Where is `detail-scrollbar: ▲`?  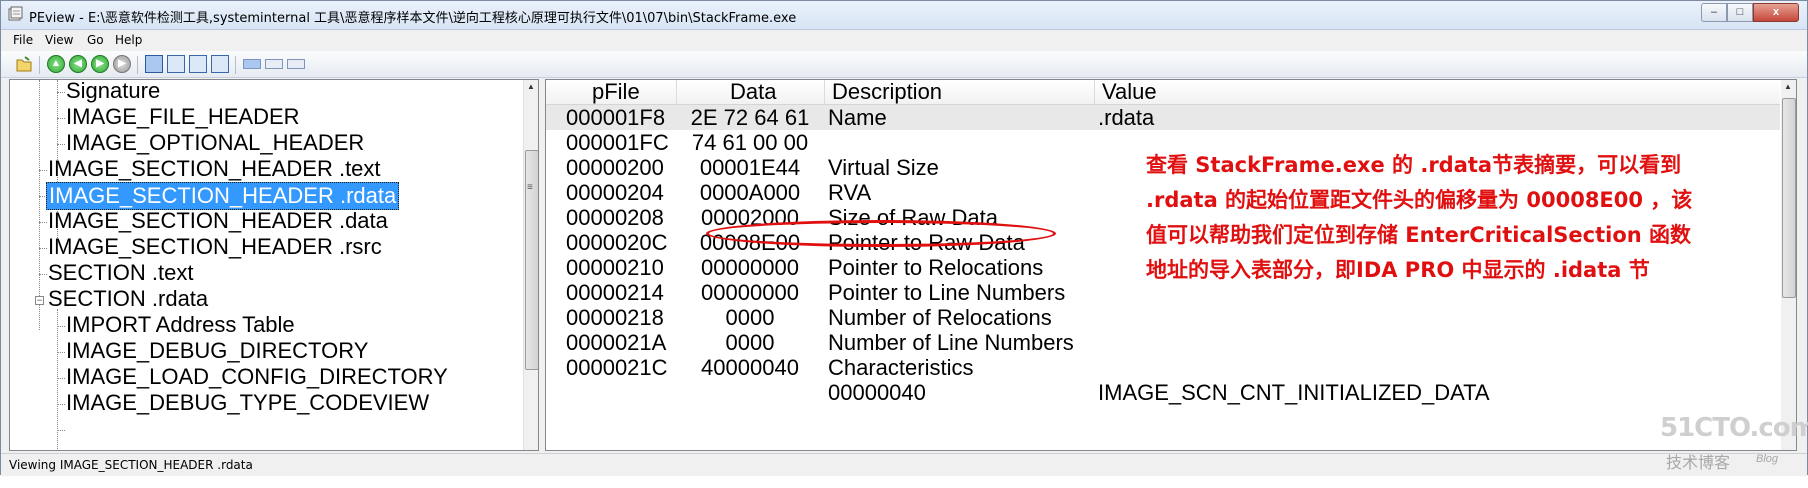
detail-scrollbar: ▲ is located at coordinates (1788, 265).